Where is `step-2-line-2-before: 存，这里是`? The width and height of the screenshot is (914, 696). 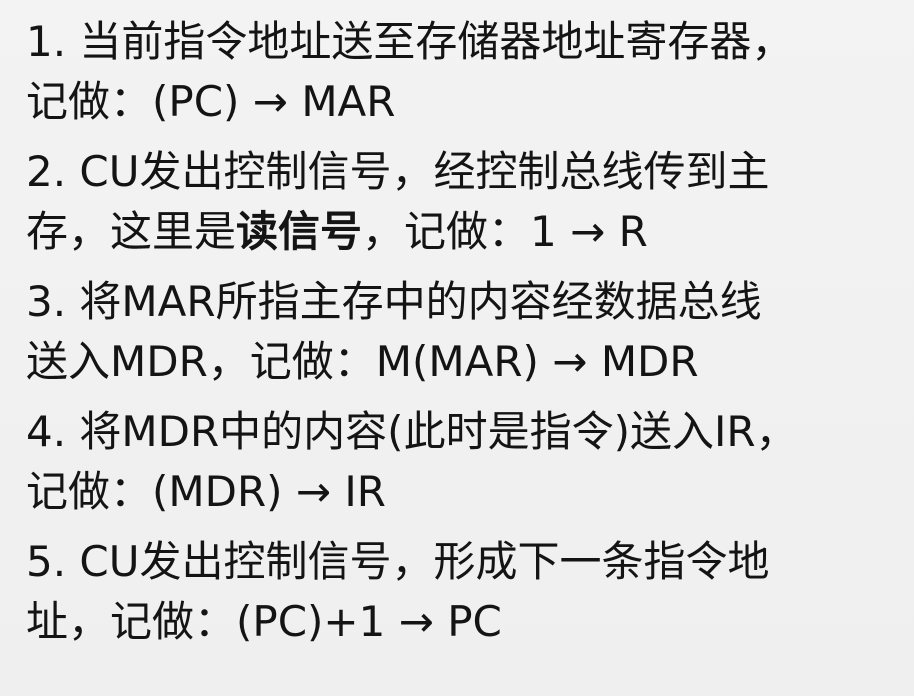 step-2-line-2-before: 存，这里是 is located at coordinates (131, 231).